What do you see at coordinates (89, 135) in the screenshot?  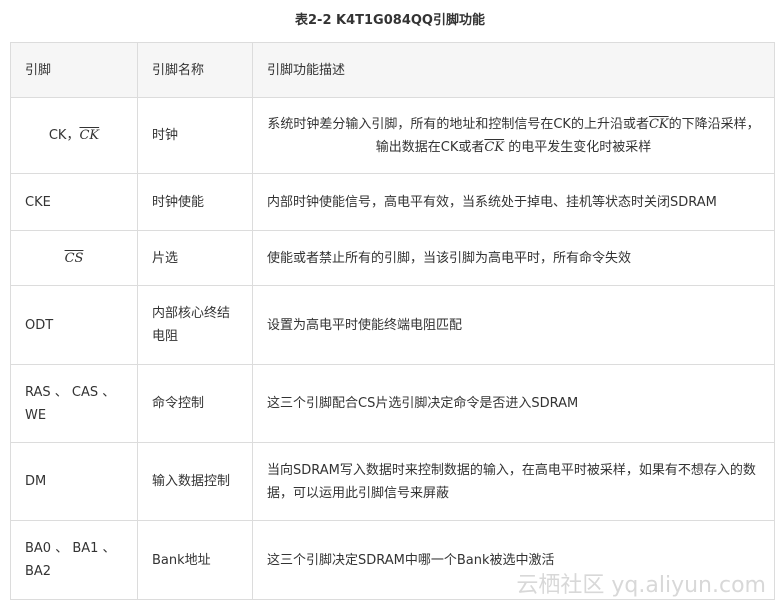 I see `pin-overline-text: CK` at bounding box center [89, 135].